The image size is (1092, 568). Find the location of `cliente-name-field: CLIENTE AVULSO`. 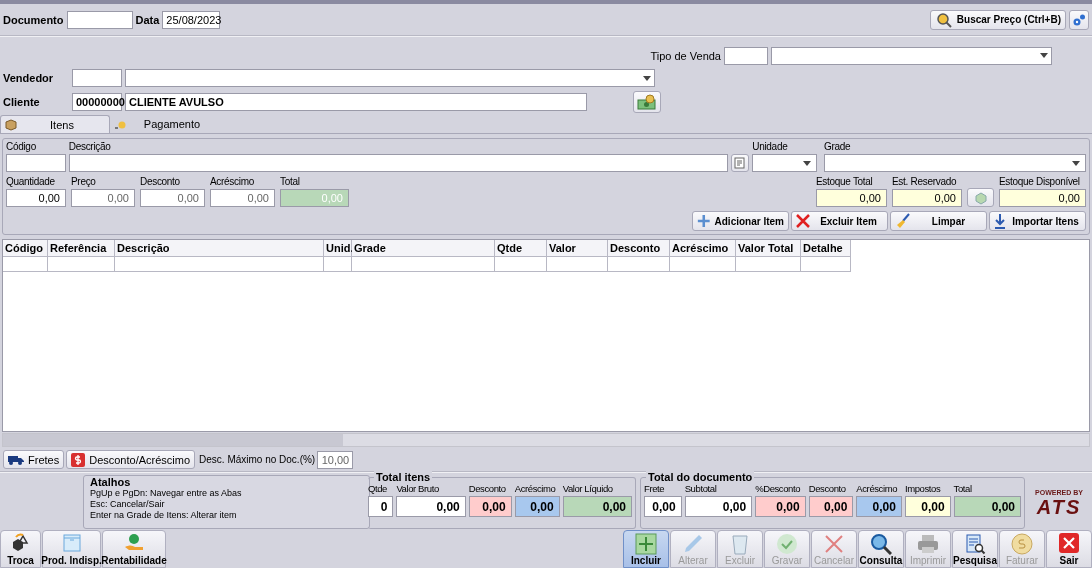

cliente-name-field: CLIENTE AVULSO is located at coordinates (356, 102).